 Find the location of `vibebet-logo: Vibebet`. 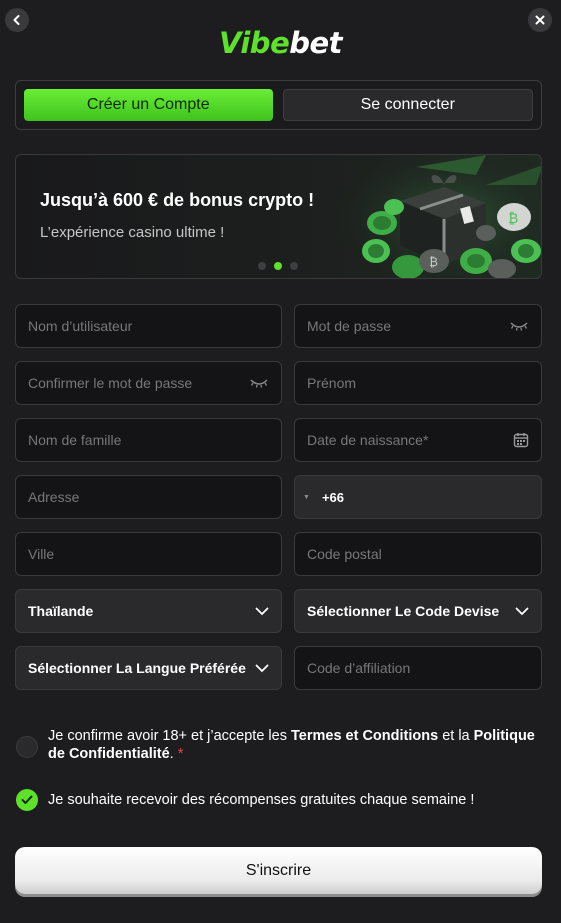

vibebet-logo: Vibebet is located at coordinates (280, 43).